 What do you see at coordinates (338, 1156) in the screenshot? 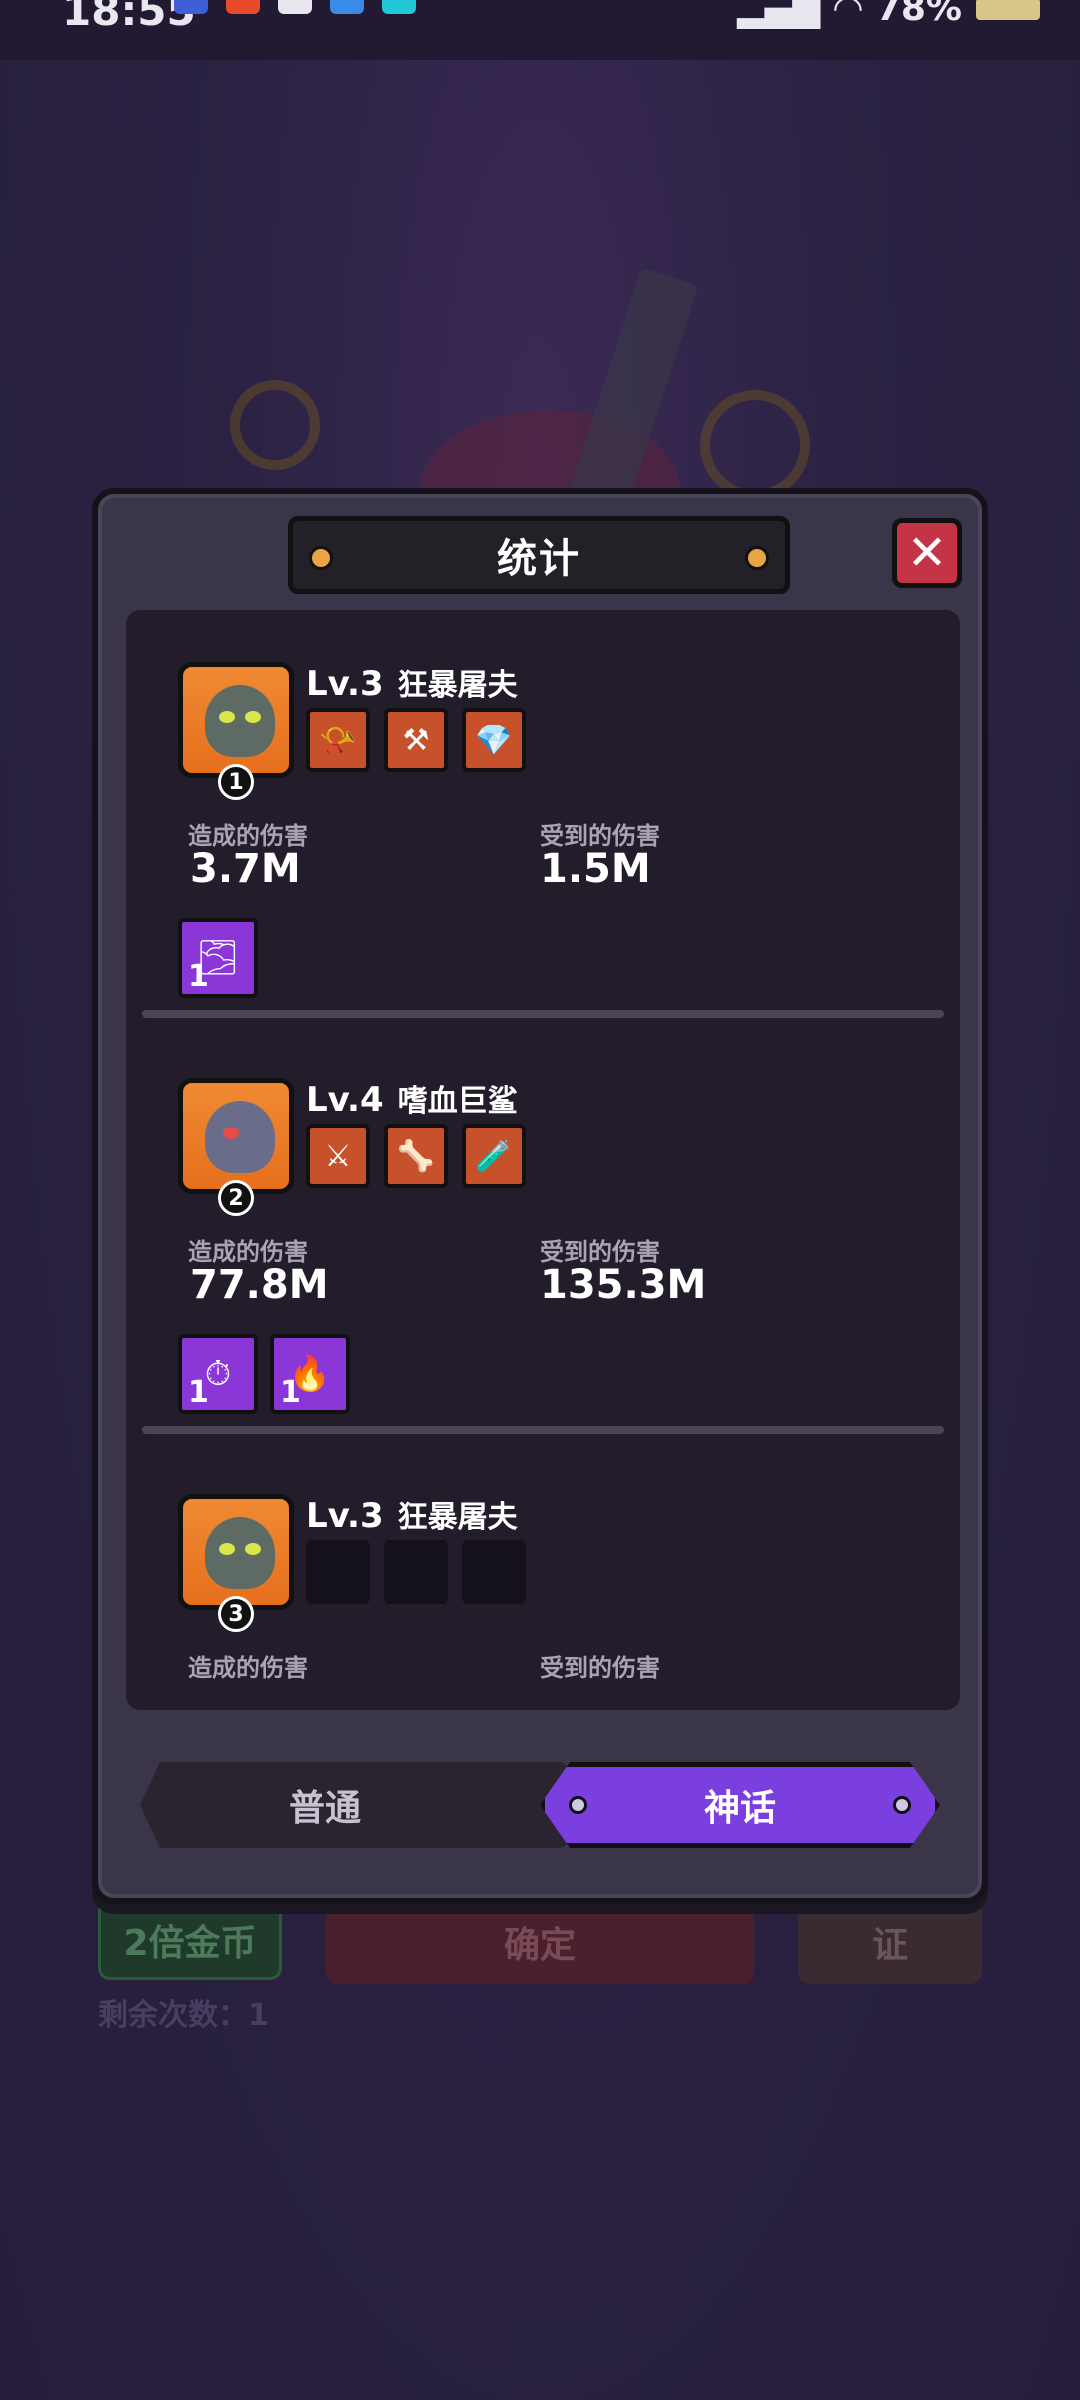
I see `hook-blade-icon: ⚔` at bounding box center [338, 1156].